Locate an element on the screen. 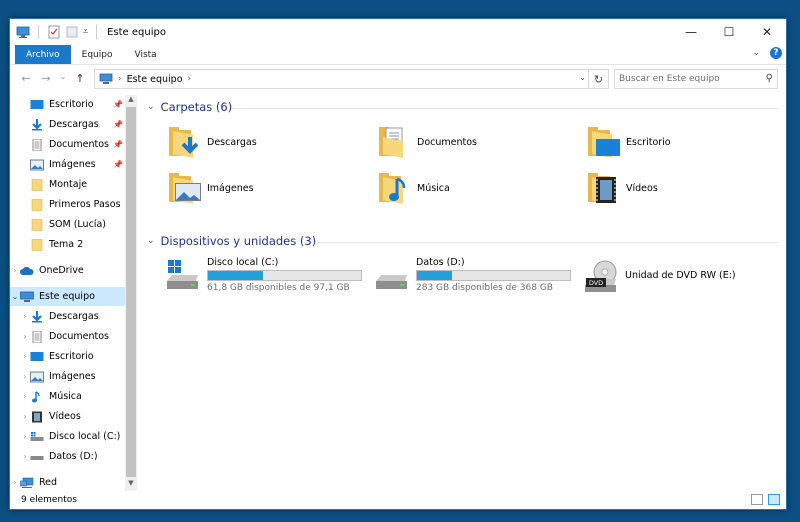 This screenshot has height=522, width=800. large-icons-view-icon is located at coordinates (774, 499).